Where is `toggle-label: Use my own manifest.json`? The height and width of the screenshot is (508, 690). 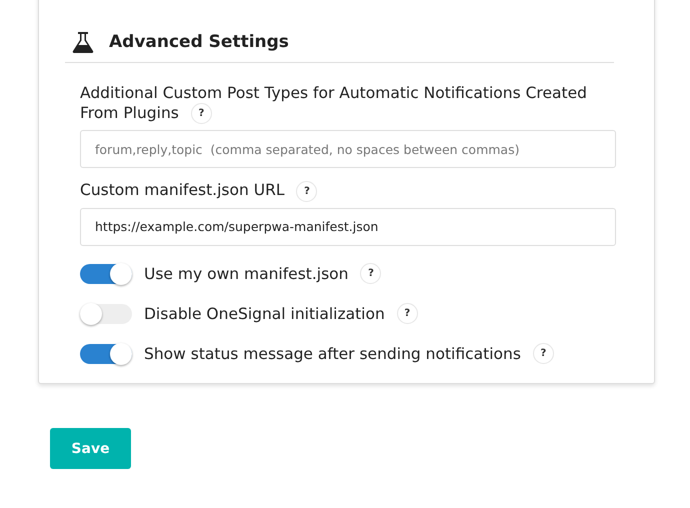
toggle-label: Use my own manifest.json is located at coordinates (246, 273).